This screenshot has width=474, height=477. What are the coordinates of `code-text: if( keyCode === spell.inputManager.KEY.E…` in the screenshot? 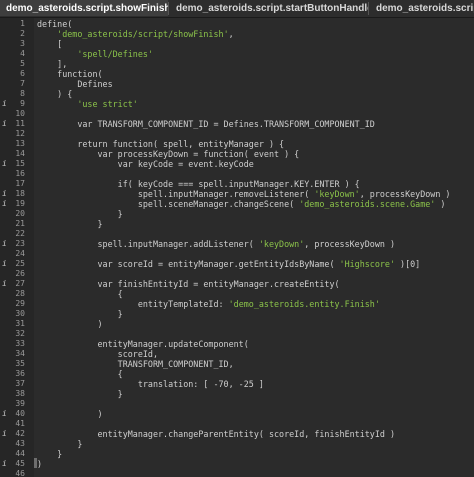 It's located at (198, 184).